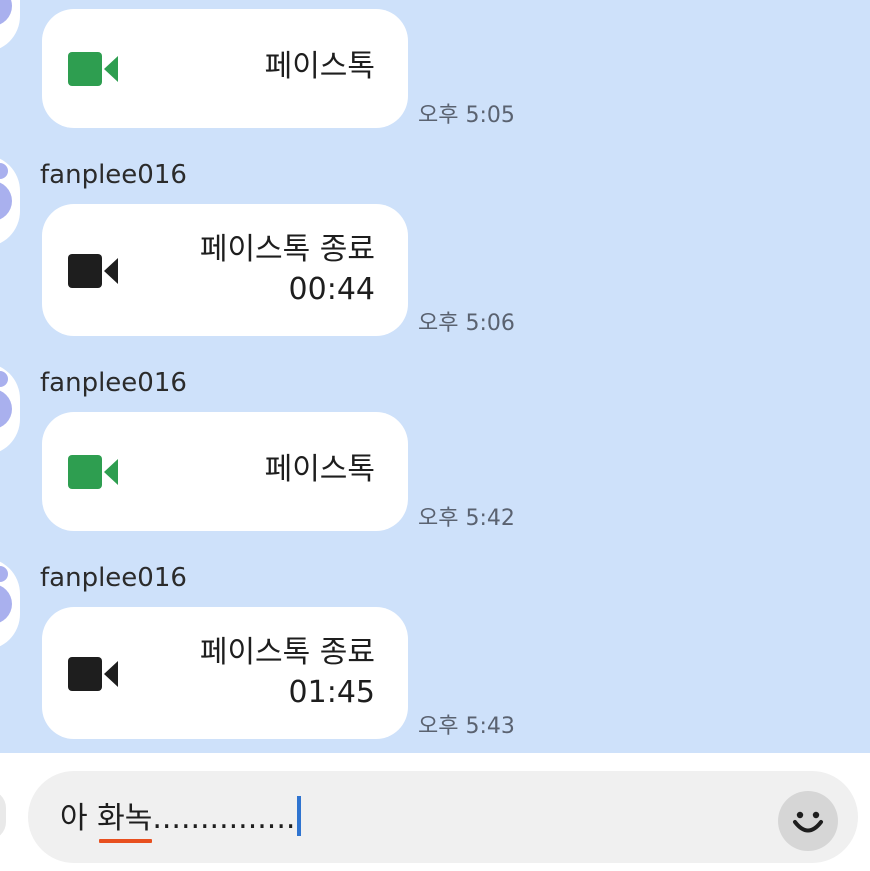  What do you see at coordinates (466, 115) in the screenshot?
I see `message-time: 오후 5:05` at bounding box center [466, 115].